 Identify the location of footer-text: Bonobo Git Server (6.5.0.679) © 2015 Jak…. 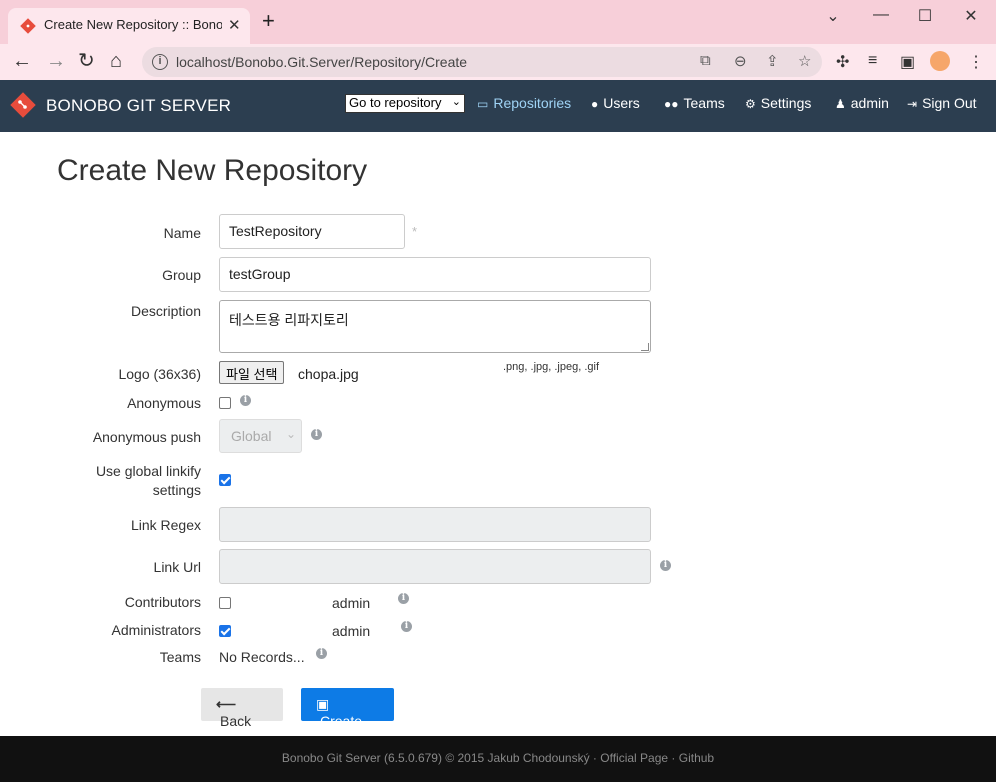
(498, 758).